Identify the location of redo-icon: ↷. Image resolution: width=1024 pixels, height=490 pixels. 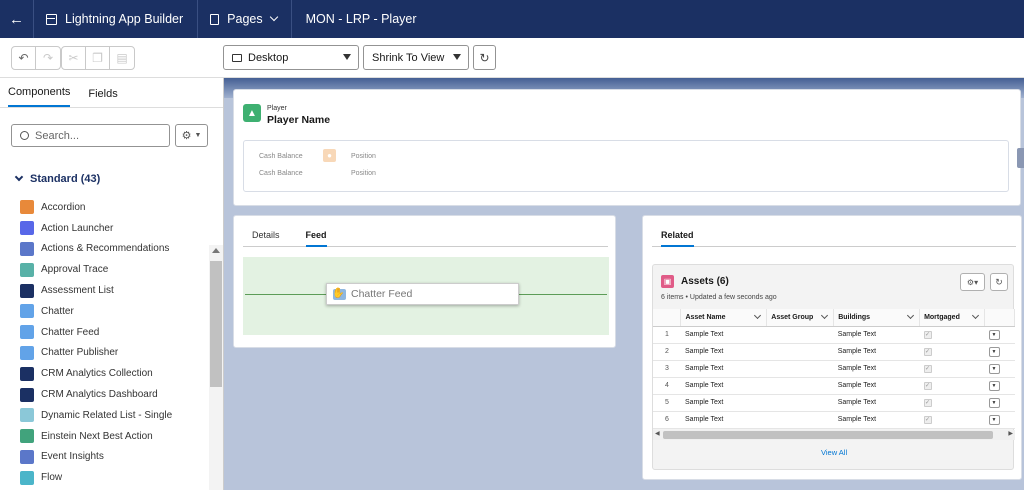
(48, 58).